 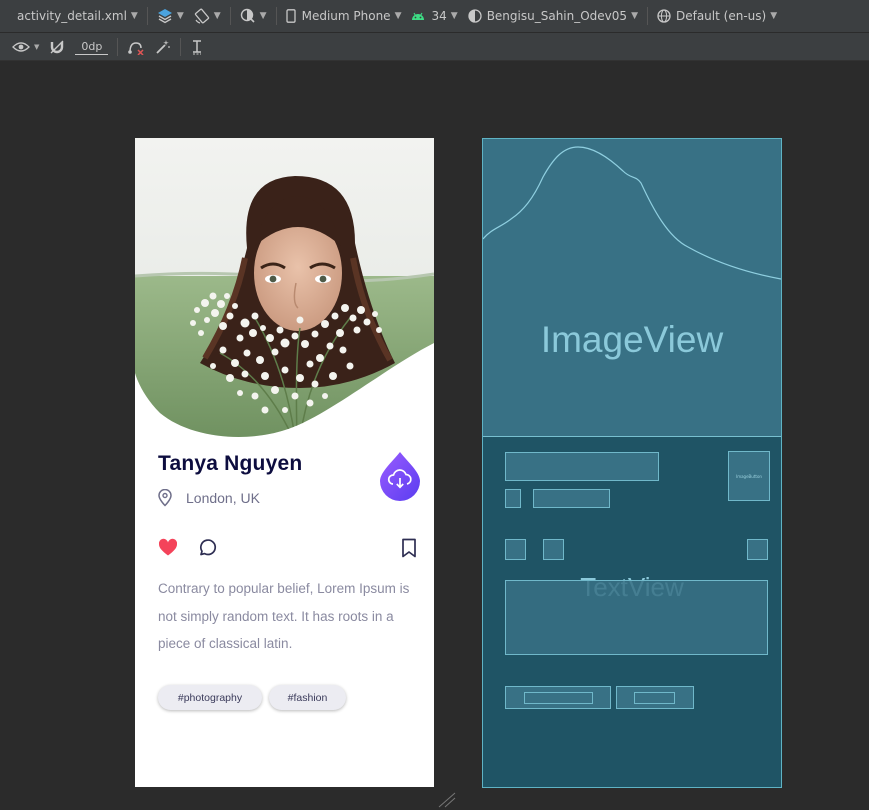 I want to click on device-selector: Medium Phone ▼, so click(x=344, y=16).